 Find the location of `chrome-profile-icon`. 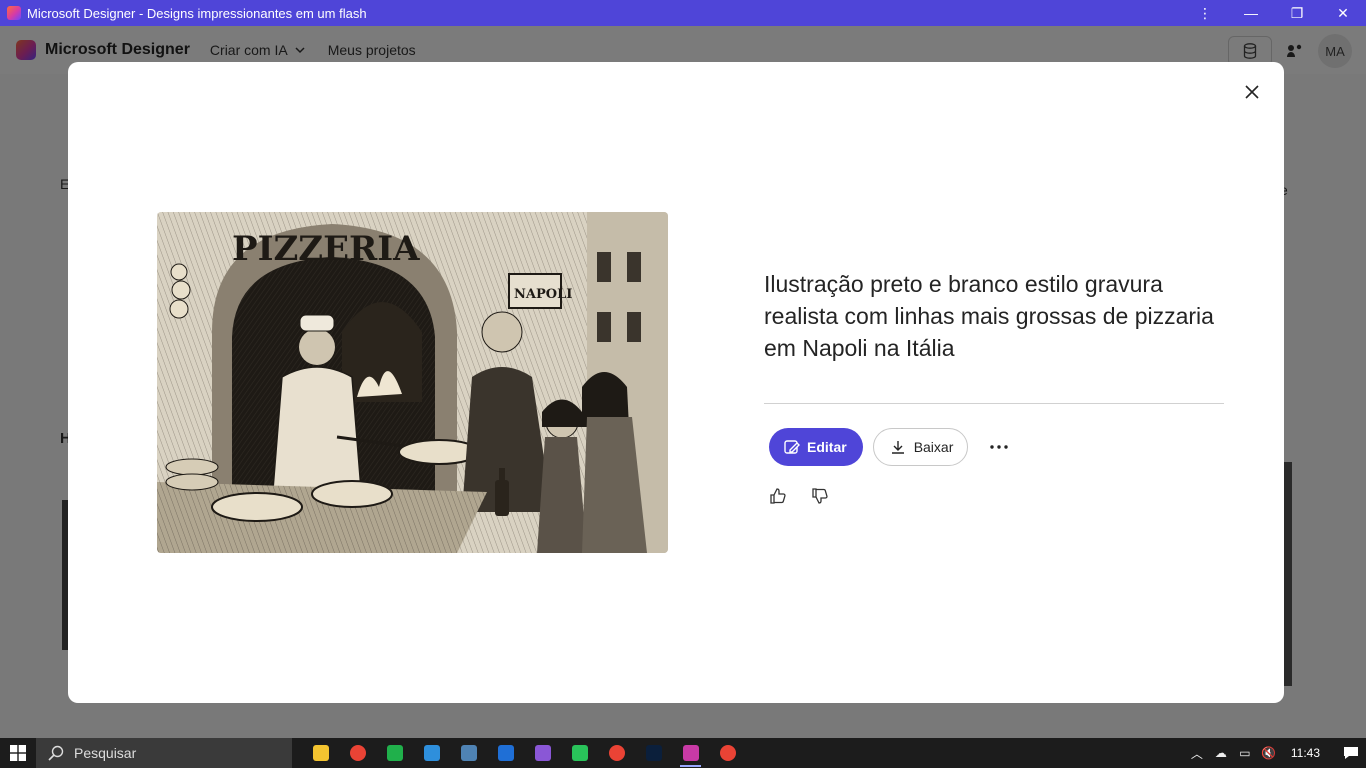

chrome-profile-icon is located at coordinates (616, 753).